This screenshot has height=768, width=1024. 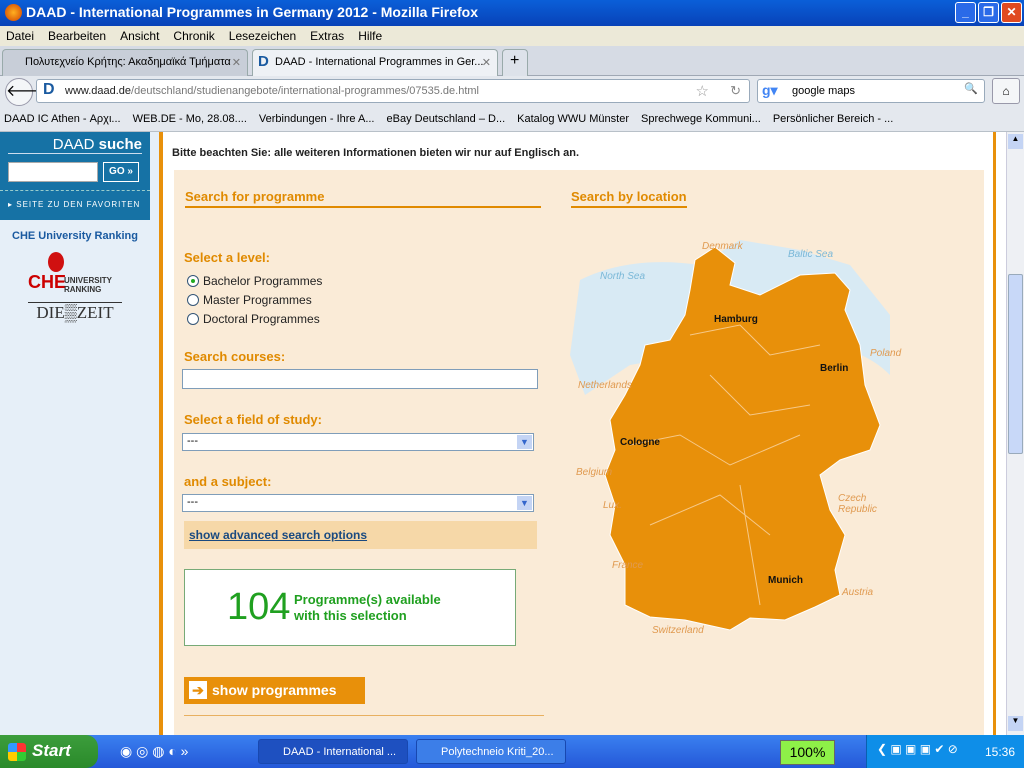 What do you see at coordinates (370, 37) in the screenshot?
I see `menu-hilfe: Hilfe` at bounding box center [370, 37].